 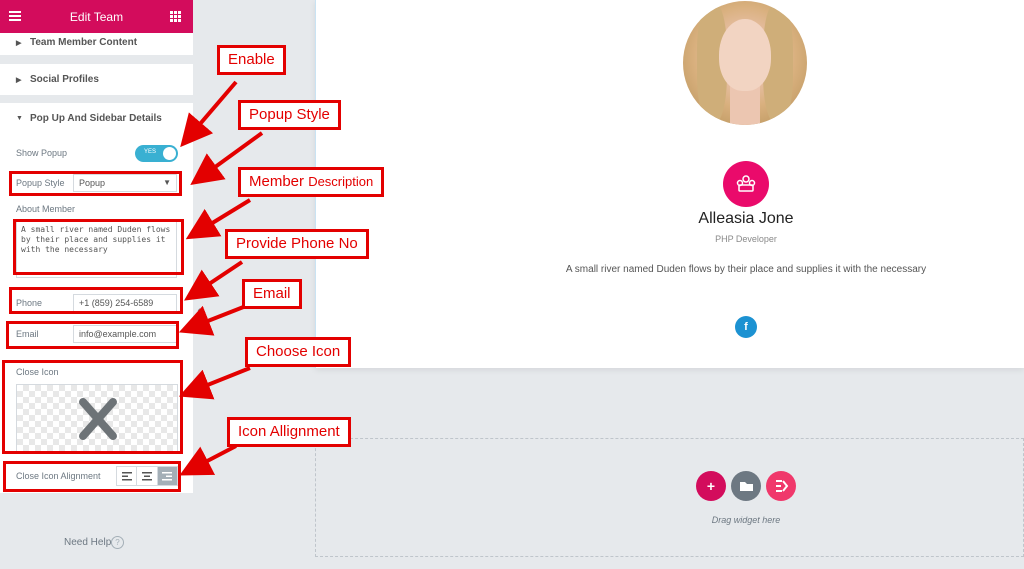 I want to click on add-section-button: +, so click(x=711, y=486).